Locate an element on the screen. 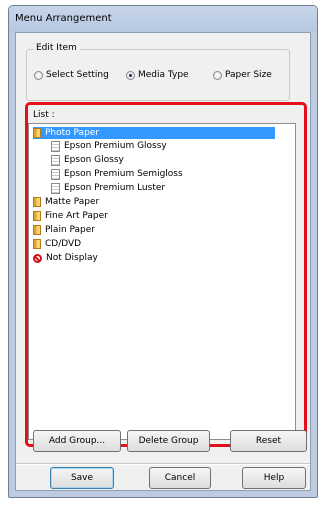  reset-button: Reset is located at coordinates (268, 441).